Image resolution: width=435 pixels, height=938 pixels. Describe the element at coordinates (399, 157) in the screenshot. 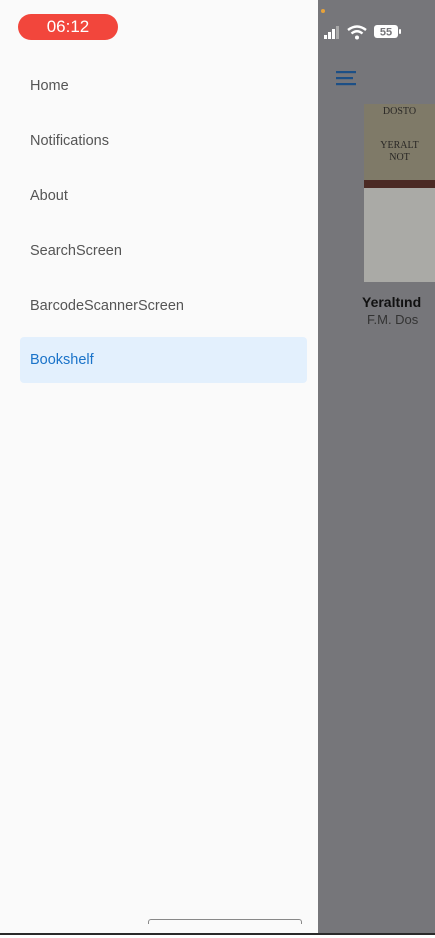

I see `cover-title-text-2: NOT` at that location.